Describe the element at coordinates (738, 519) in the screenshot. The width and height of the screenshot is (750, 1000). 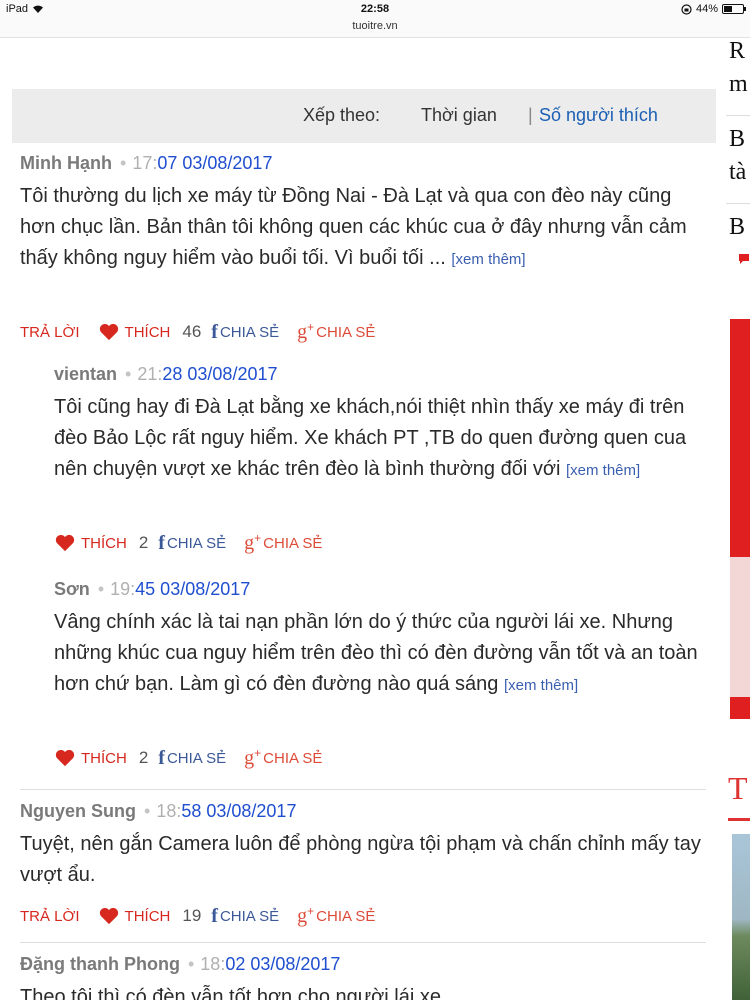
I see `right-sidebar: R m B tà B T` at that location.